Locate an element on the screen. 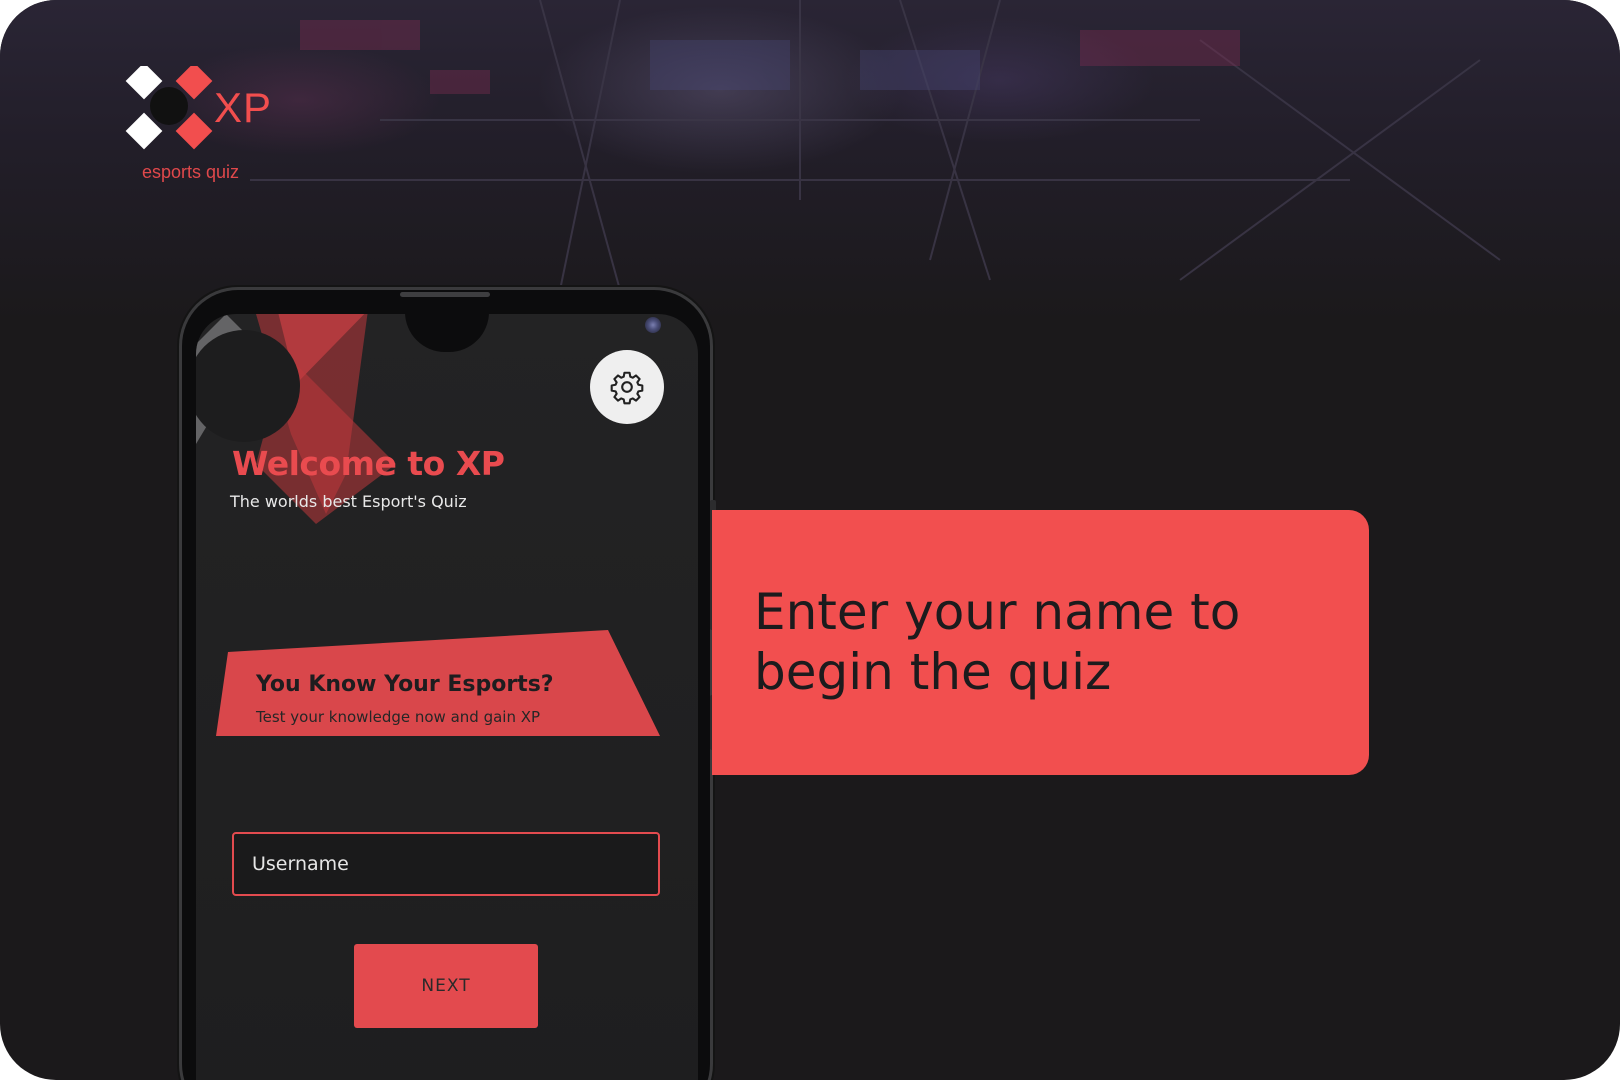  welcome-subtitle: The worlds best Esport's Quiz is located at coordinates (348, 501).